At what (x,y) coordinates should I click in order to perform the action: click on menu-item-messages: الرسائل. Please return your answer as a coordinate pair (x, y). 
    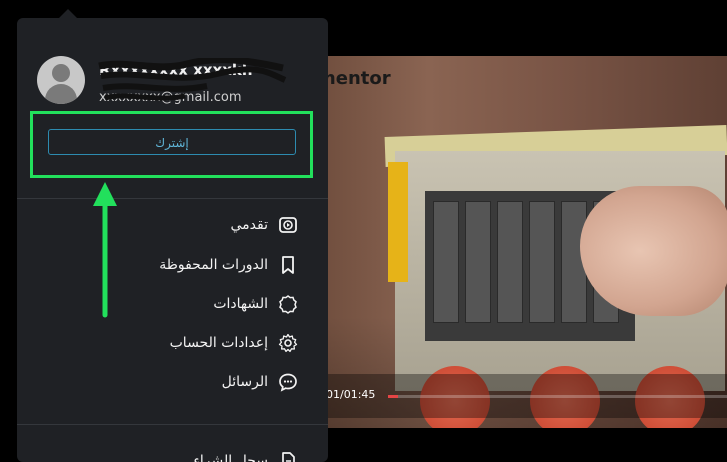
    Looking at the image, I should click on (260, 382).